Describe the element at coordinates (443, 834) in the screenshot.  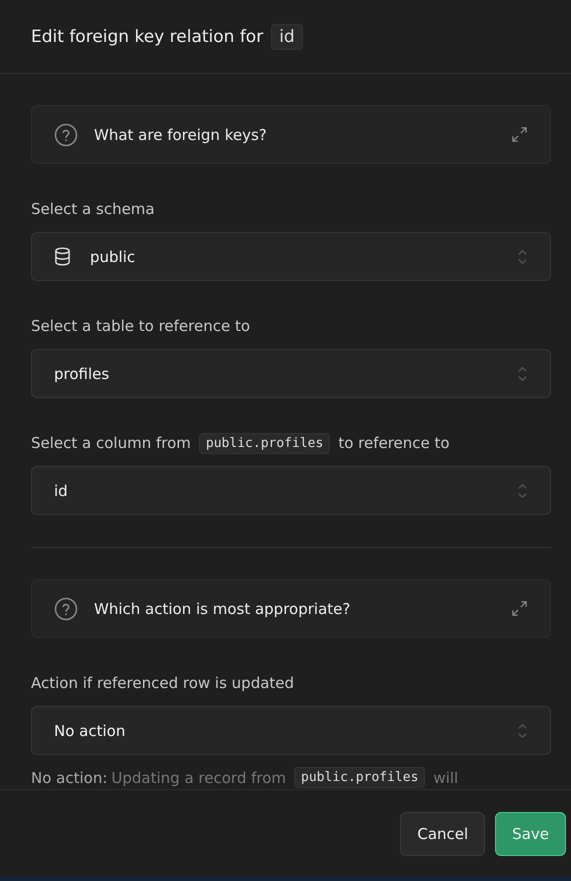
I see `cancel-button: Cancel` at that location.